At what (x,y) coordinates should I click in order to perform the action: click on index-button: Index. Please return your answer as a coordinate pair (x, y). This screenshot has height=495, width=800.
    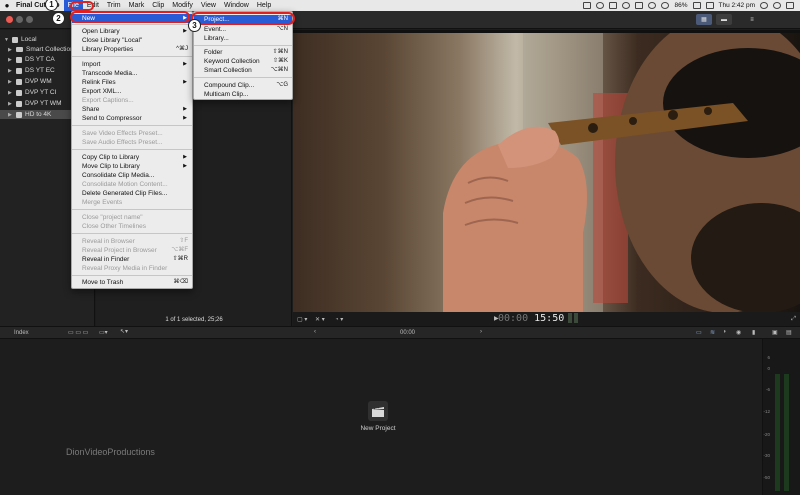
    Looking at the image, I should click on (21, 333).